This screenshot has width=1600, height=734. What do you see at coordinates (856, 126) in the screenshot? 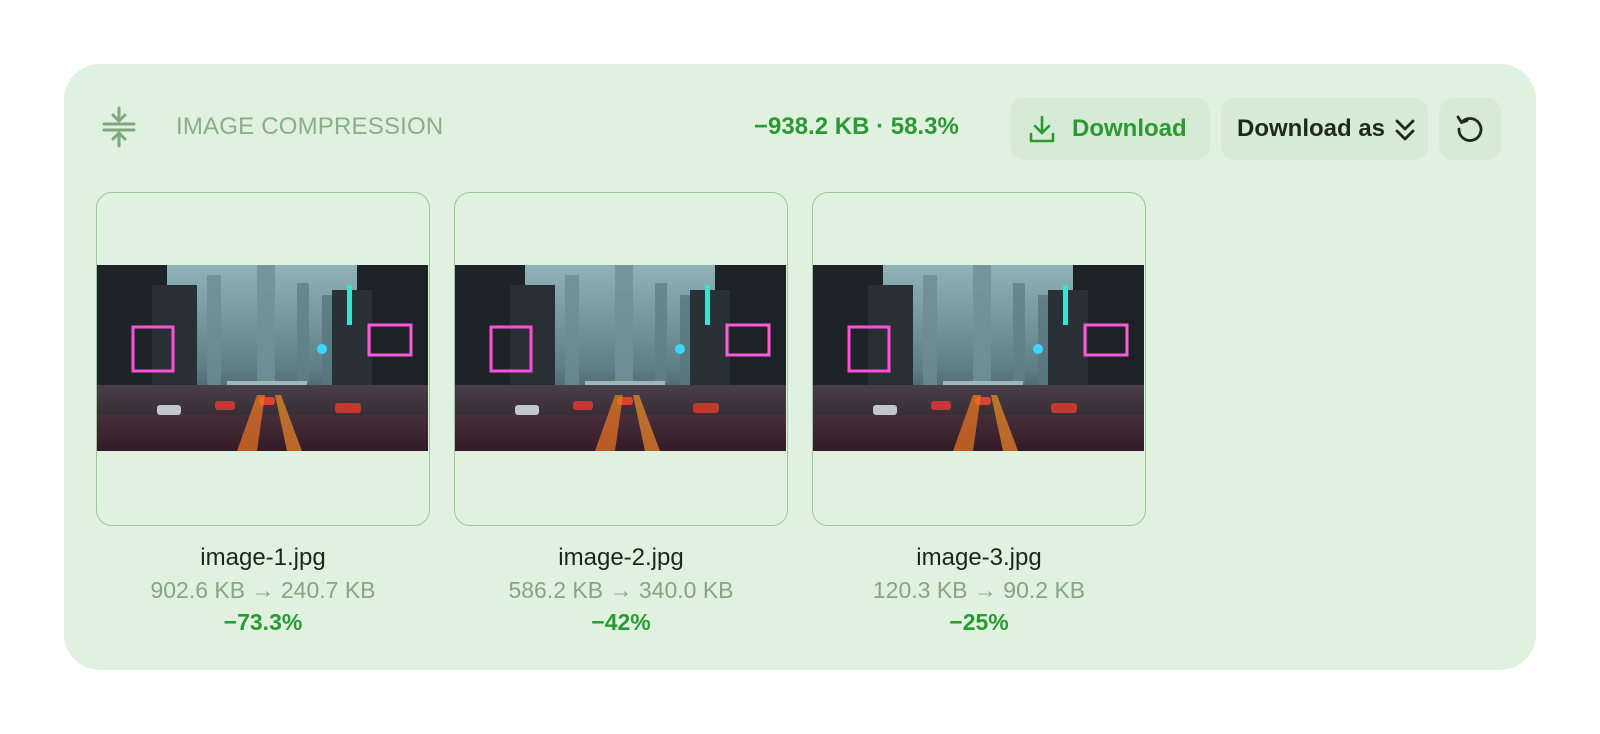
I see `total-savings: −938.2 KB · 58.3%` at bounding box center [856, 126].